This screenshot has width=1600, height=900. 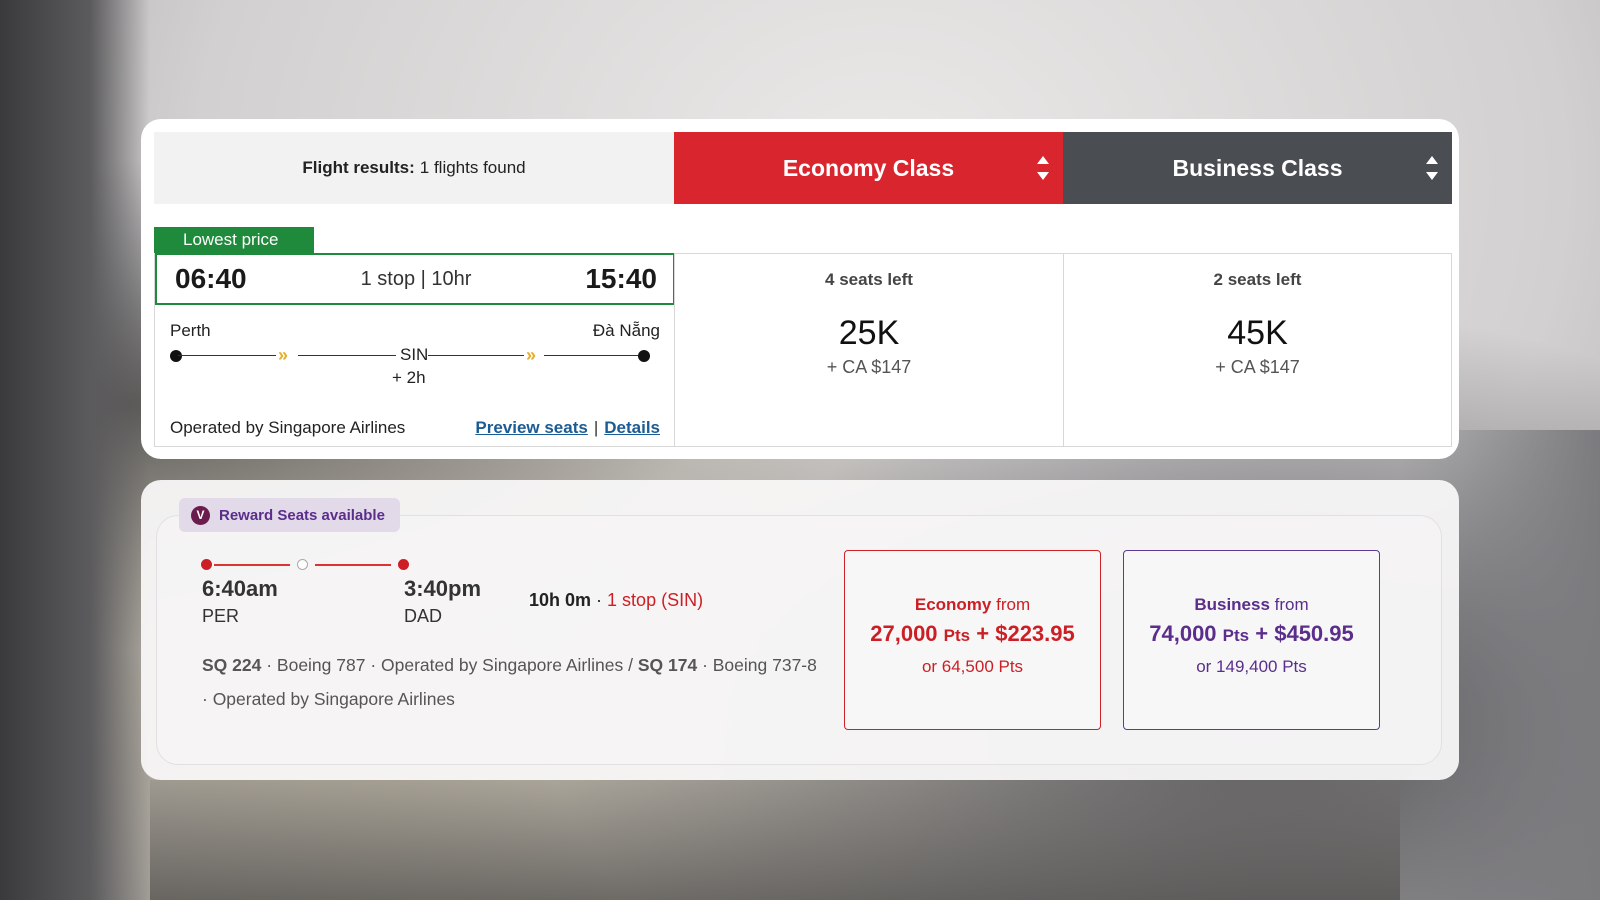 I want to click on reward-arrive-code: DAD, so click(x=423, y=616).